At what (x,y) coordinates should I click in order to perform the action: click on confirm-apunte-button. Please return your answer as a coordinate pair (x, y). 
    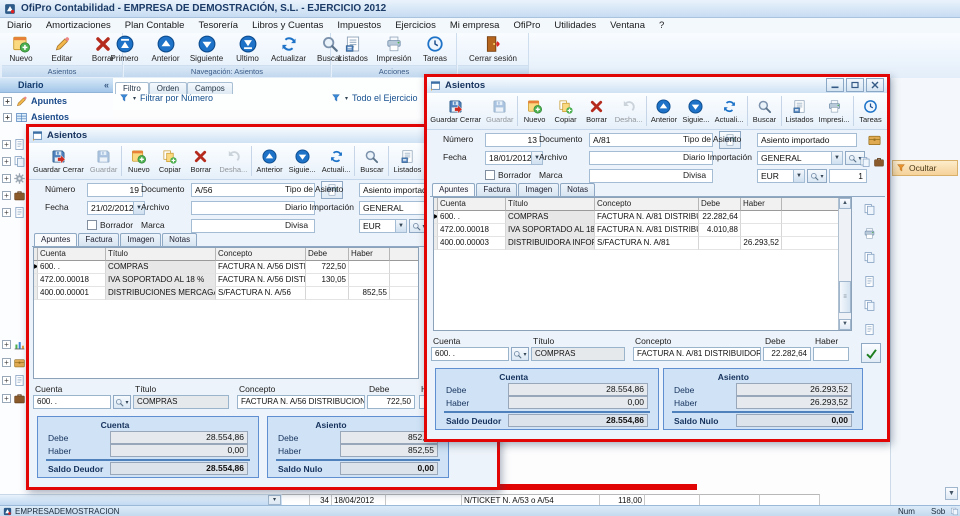
    Looking at the image, I should click on (871, 353).